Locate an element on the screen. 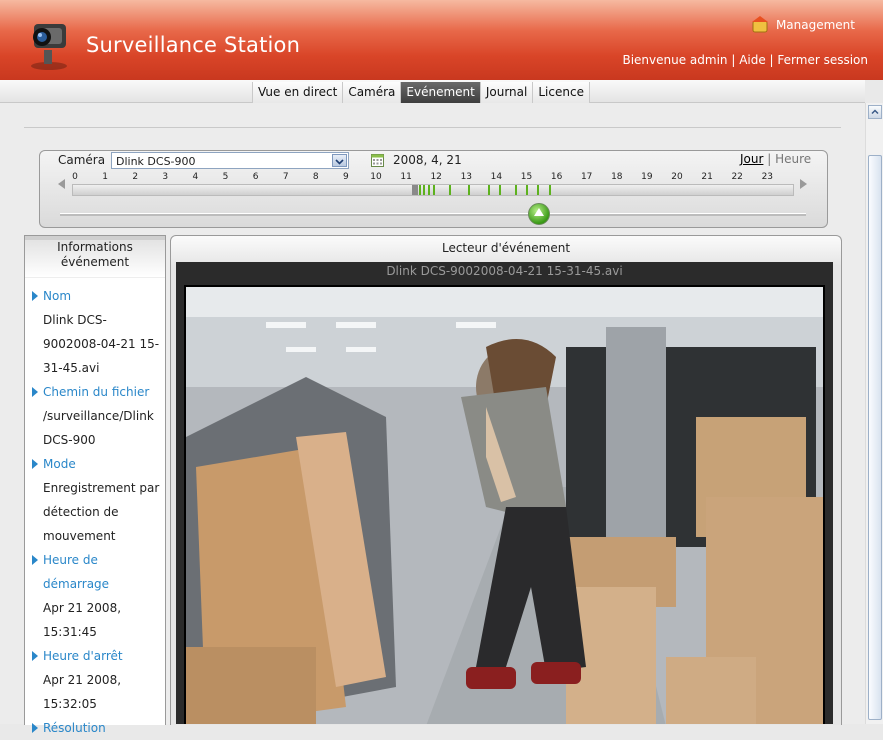 The height and width of the screenshot is (740, 883). view-hour-link: Heure is located at coordinates (793, 159).